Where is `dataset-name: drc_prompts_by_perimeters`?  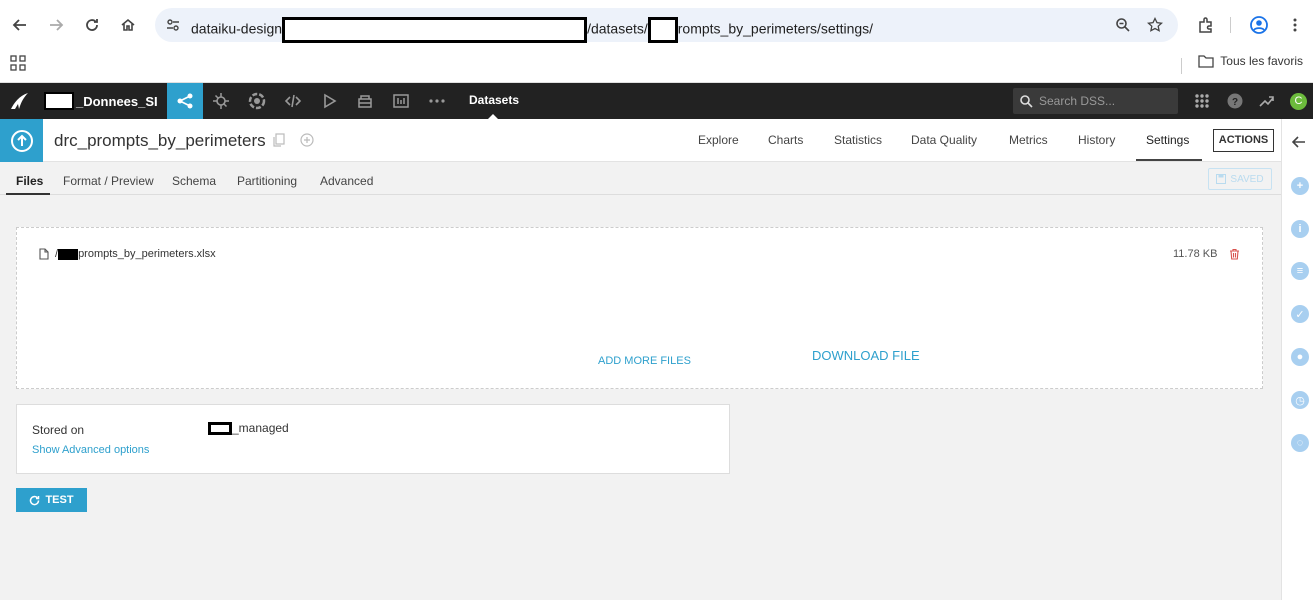 dataset-name: drc_prompts_by_perimeters is located at coordinates (160, 141).